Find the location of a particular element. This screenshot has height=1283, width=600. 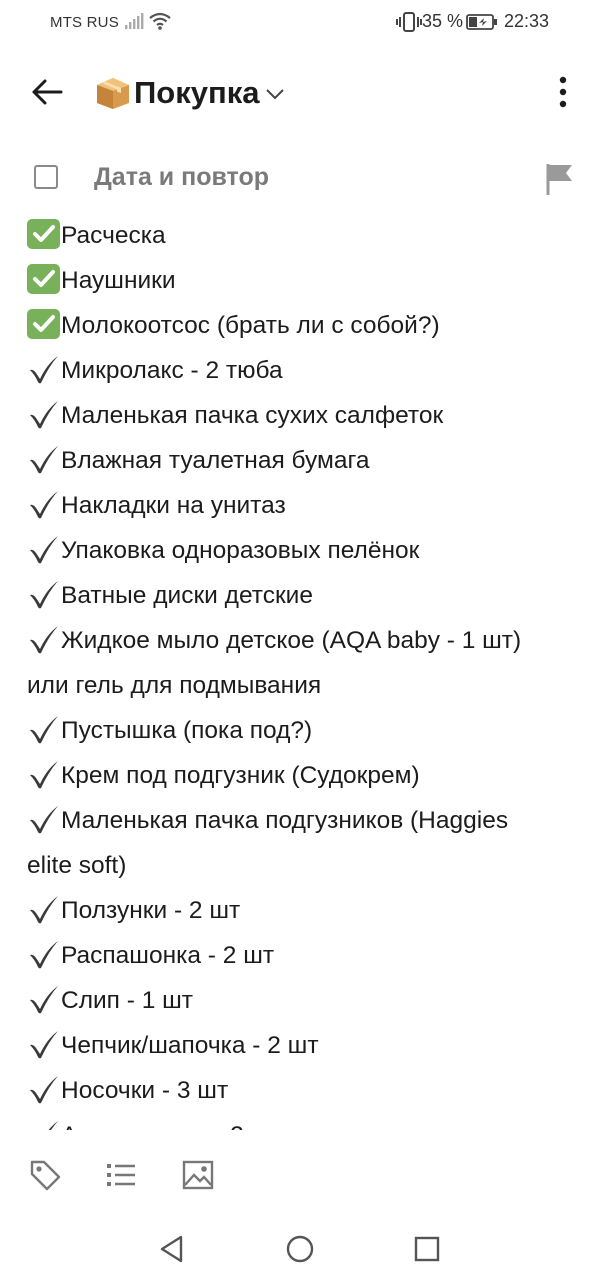

list-selector: Покупка is located at coordinates (189, 93).